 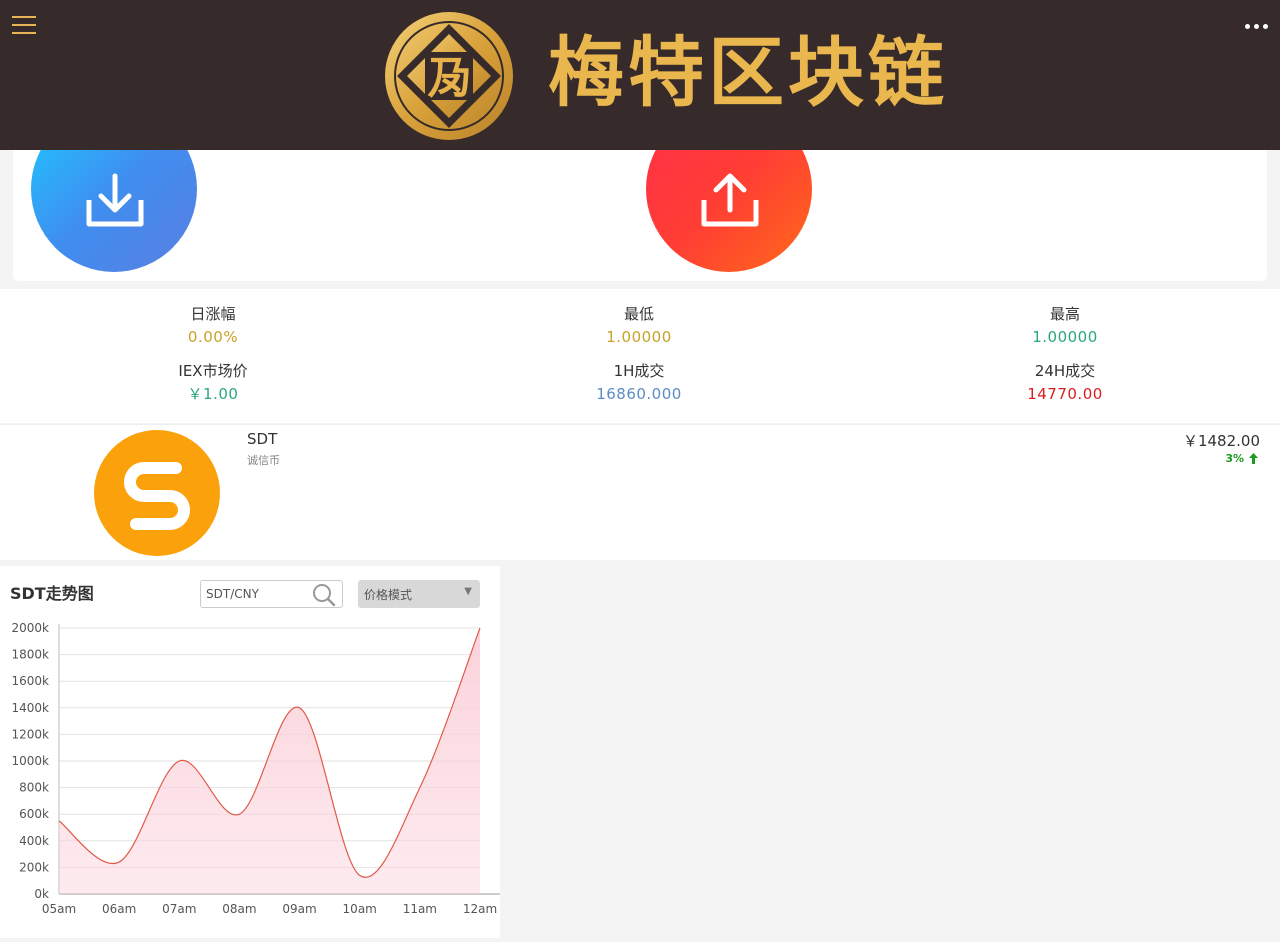 What do you see at coordinates (480, 909) in the screenshot?
I see `x-tick-label: 12am` at bounding box center [480, 909].